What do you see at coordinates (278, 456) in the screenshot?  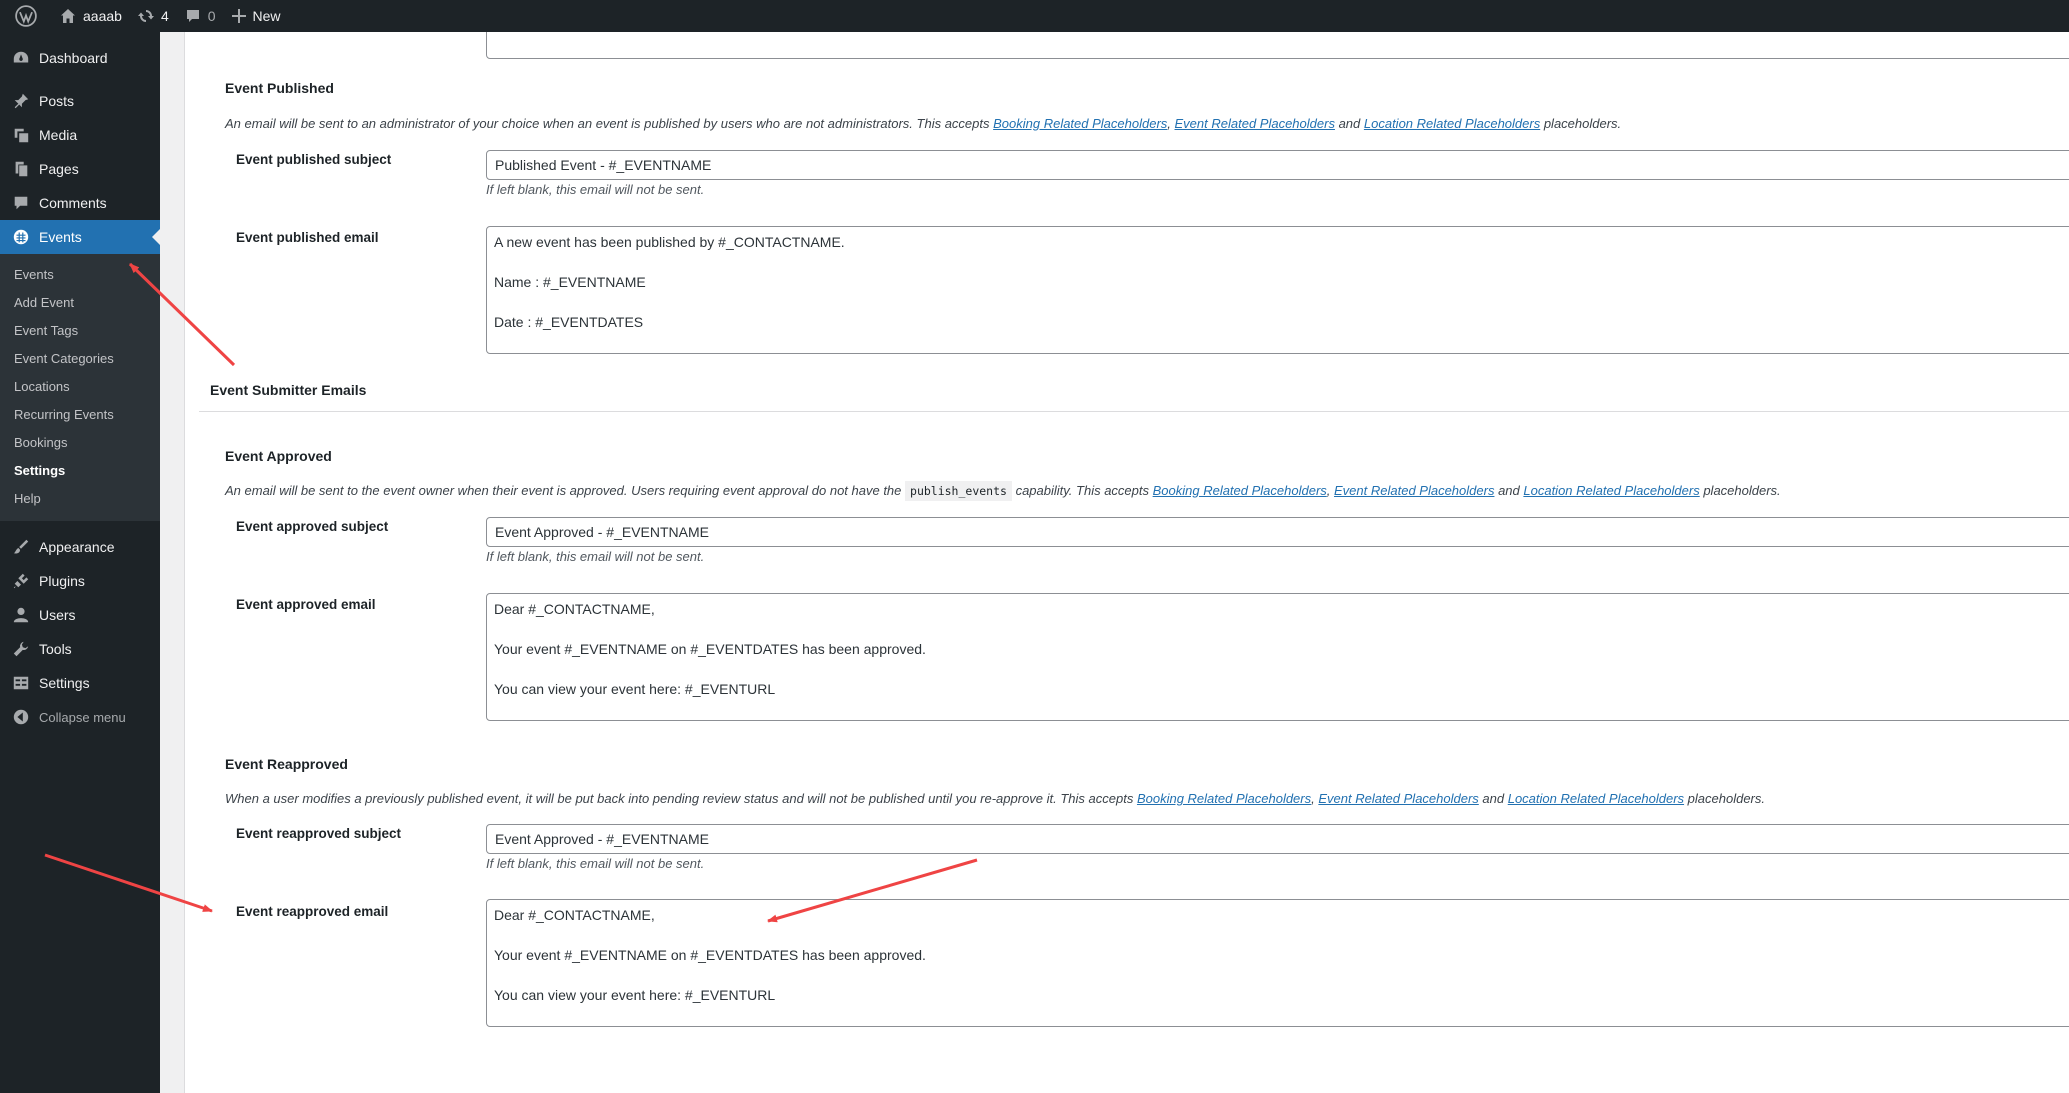 I see `section-title-event-approved: Event Approved` at bounding box center [278, 456].